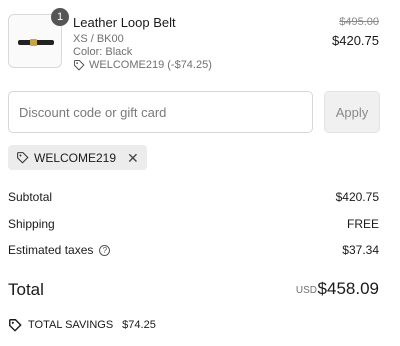 This screenshot has height=346, width=400. What do you see at coordinates (352, 112) in the screenshot?
I see `apply-button: Apply` at bounding box center [352, 112].